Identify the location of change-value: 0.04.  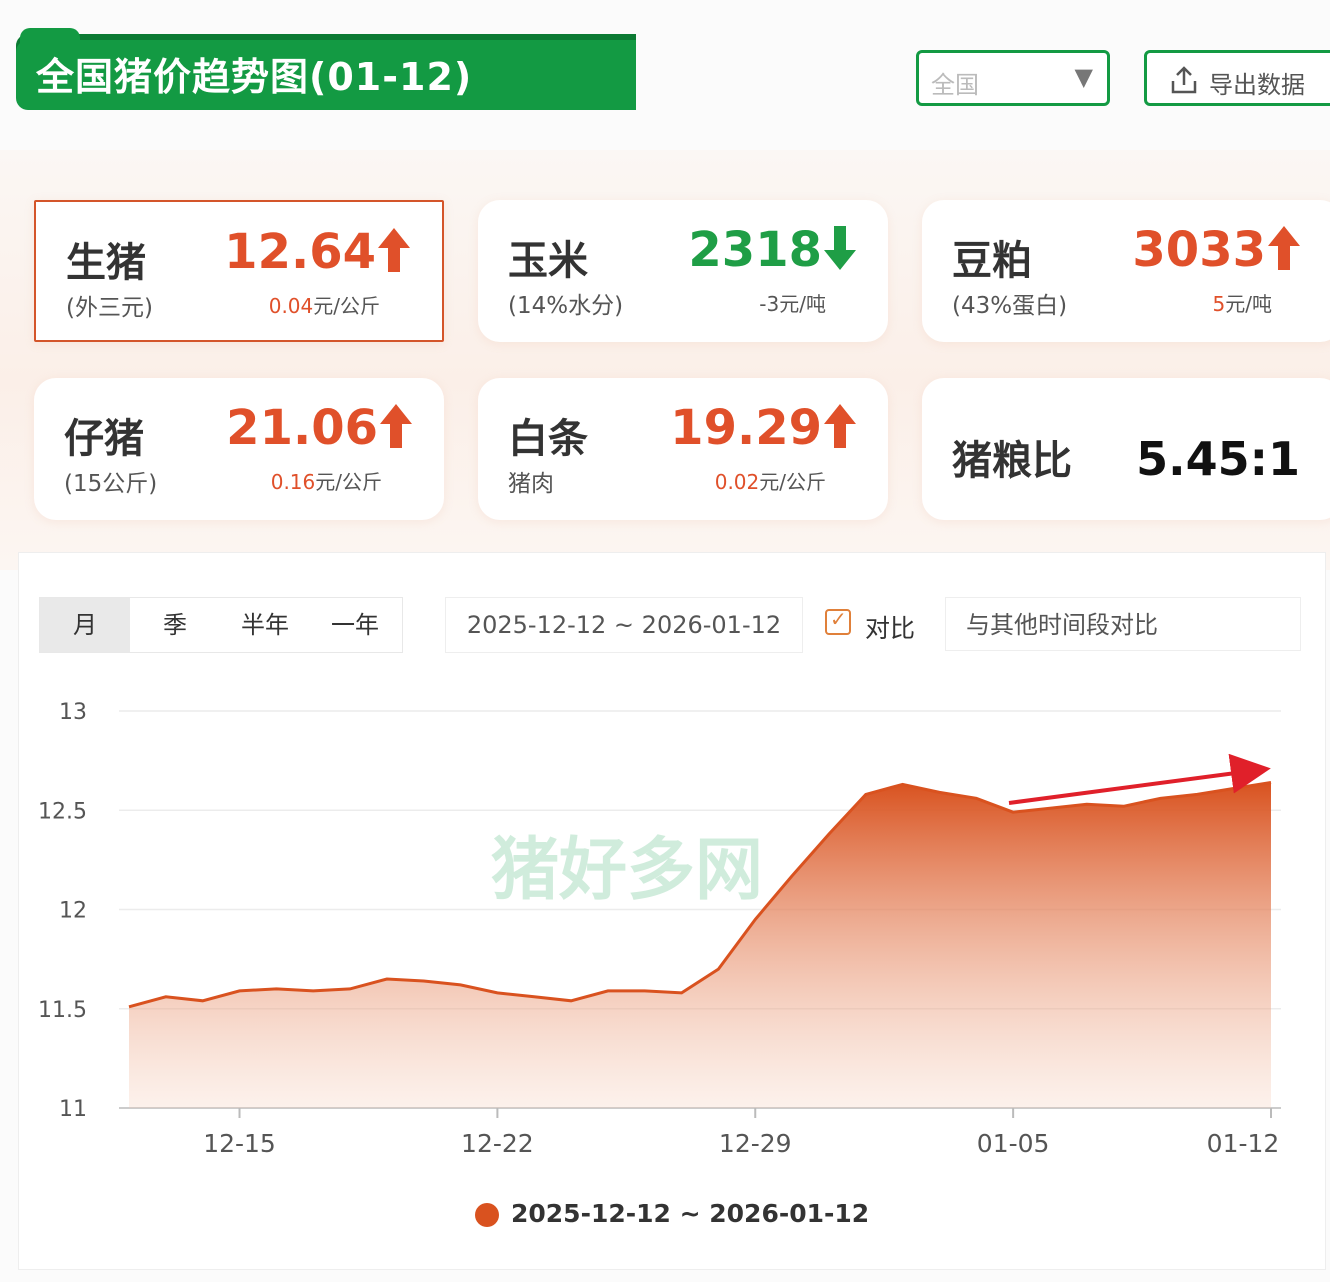
(291, 306).